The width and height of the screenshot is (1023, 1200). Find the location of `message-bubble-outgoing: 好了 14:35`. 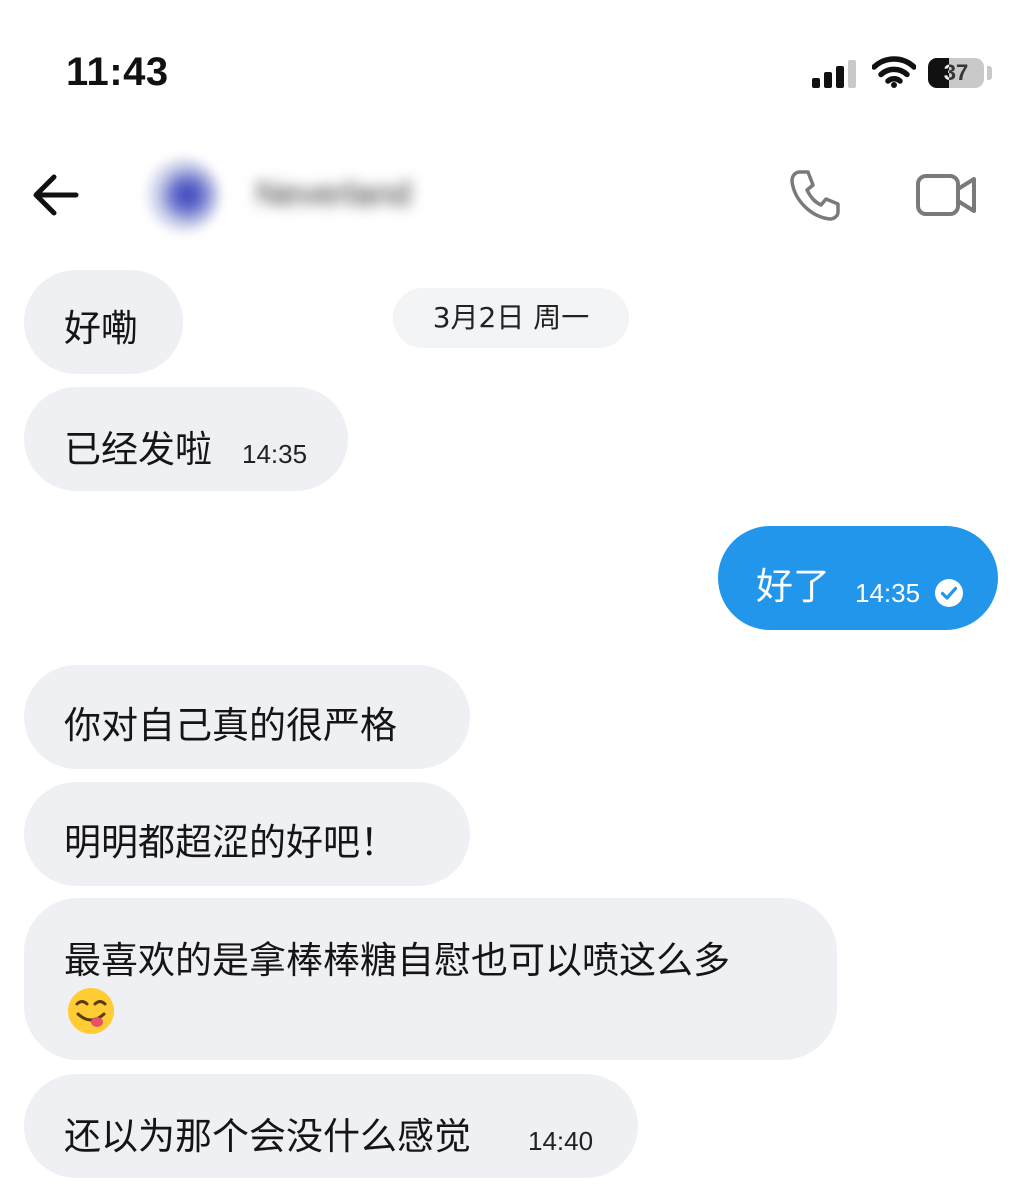

message-bubble-outgoing: 好了 14:35 is located at coordinates (858, 578).